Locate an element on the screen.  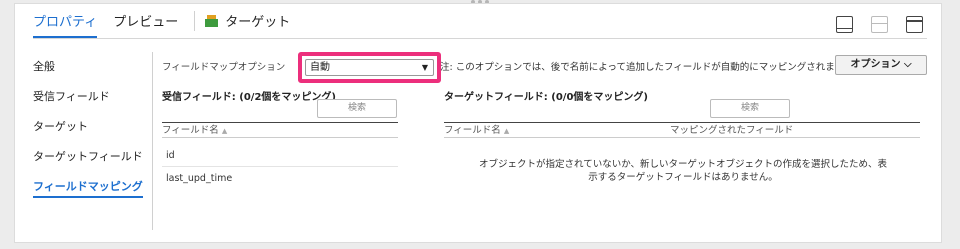
layout-toggle-group is located at coordinates (879, 24).